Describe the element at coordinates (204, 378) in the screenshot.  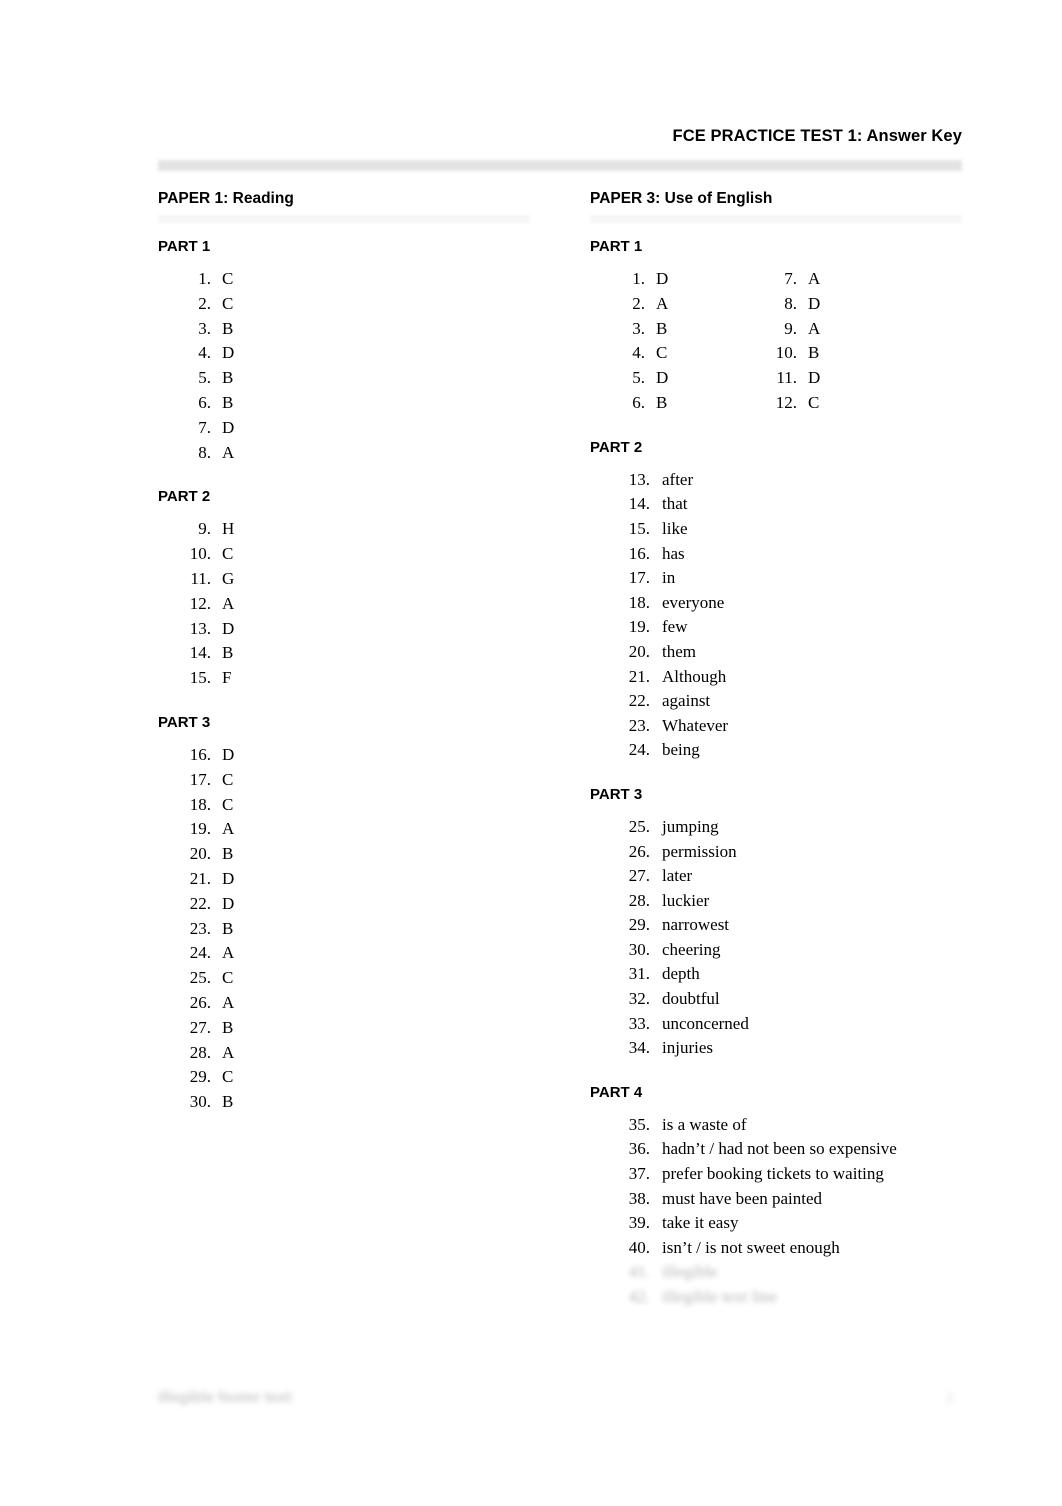
I see `item-number: 5.` at that location.